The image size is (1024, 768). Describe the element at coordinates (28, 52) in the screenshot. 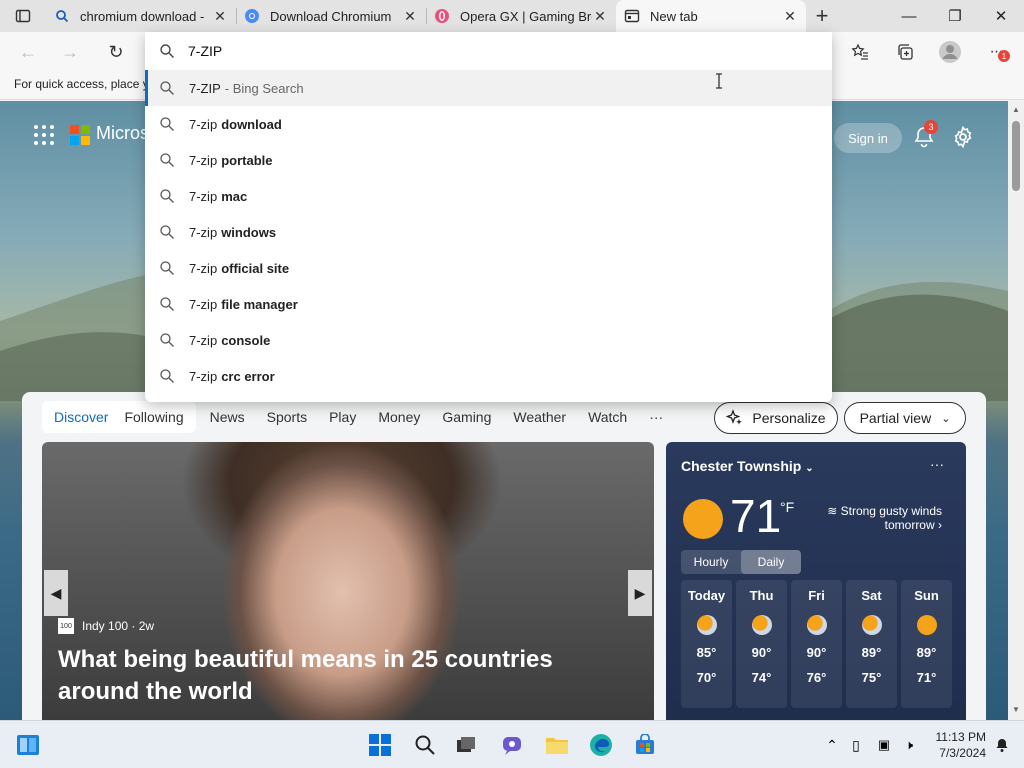

I see `back-button: ←` at that location.